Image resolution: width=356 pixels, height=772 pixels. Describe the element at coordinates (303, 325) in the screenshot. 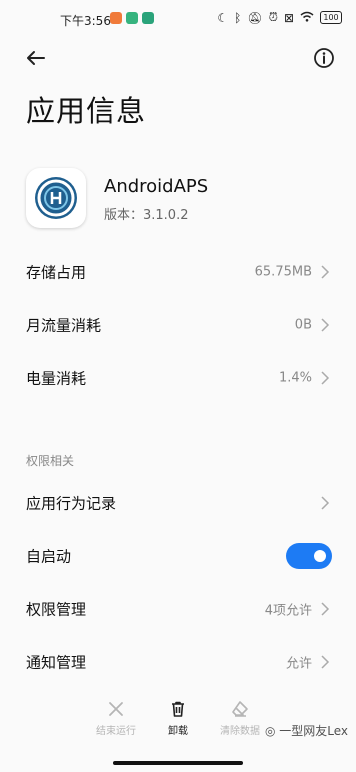

I see `data-usage-value: 0B` at that location.